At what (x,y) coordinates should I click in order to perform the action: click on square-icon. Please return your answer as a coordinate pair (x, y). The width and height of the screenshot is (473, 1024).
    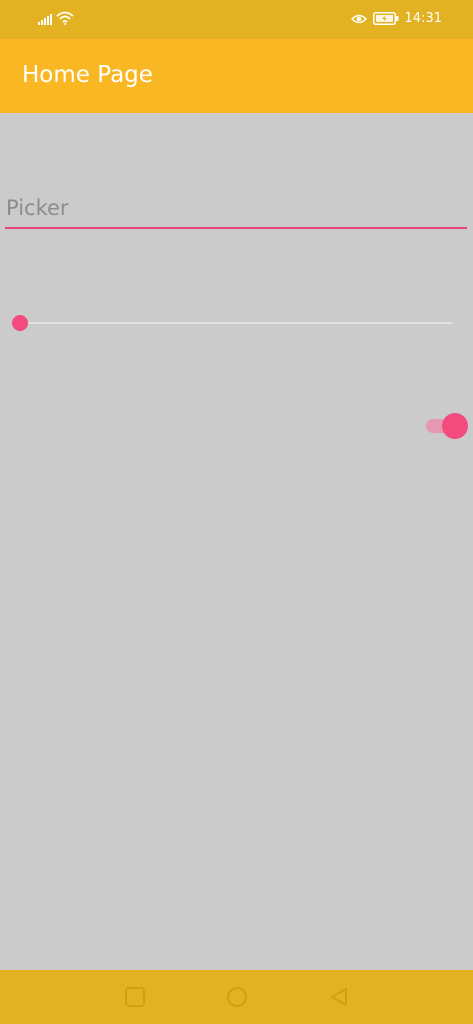
    Looking at the image, I should click on (135, 997).